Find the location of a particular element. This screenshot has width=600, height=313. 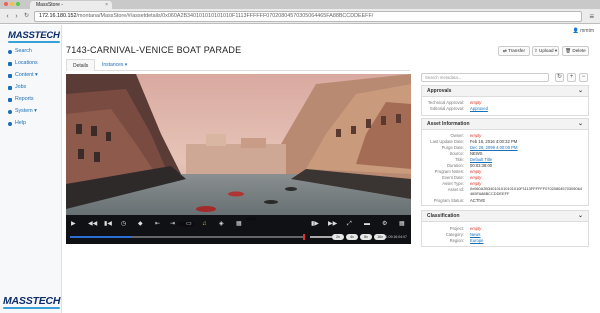

classification-title: Classification is located at coordinates (443, 216).